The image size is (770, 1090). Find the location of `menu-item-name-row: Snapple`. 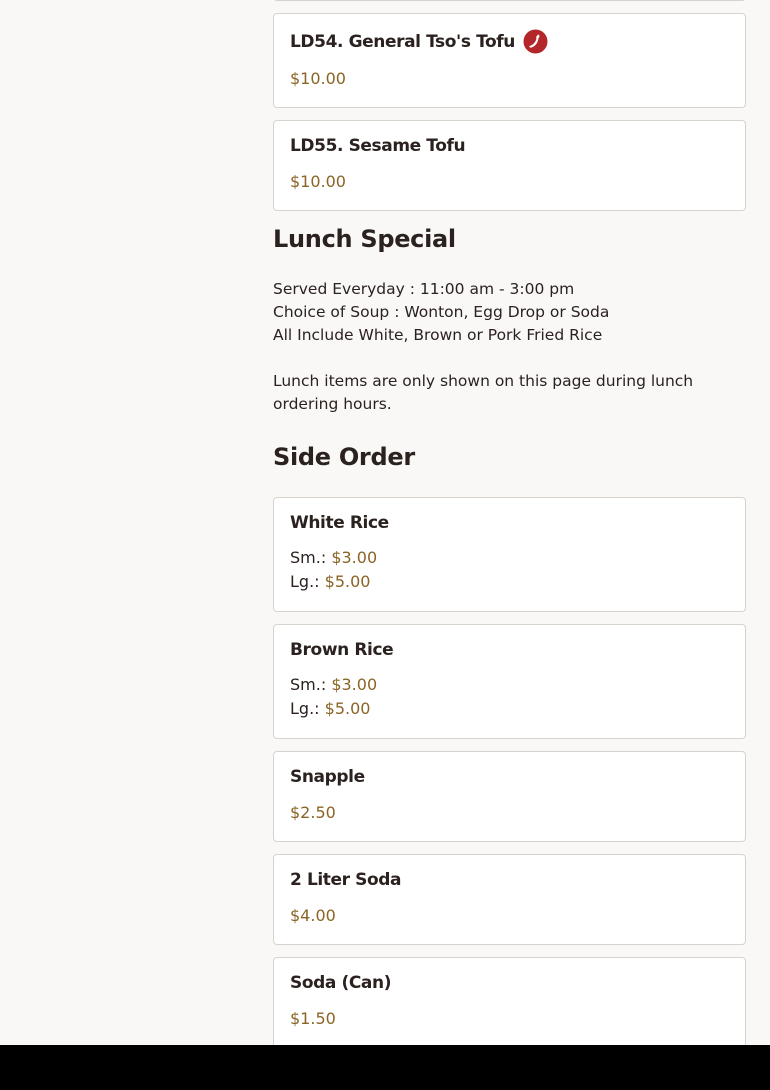

menu-item-name-row: Snapple is located at coordinates (327, 777).